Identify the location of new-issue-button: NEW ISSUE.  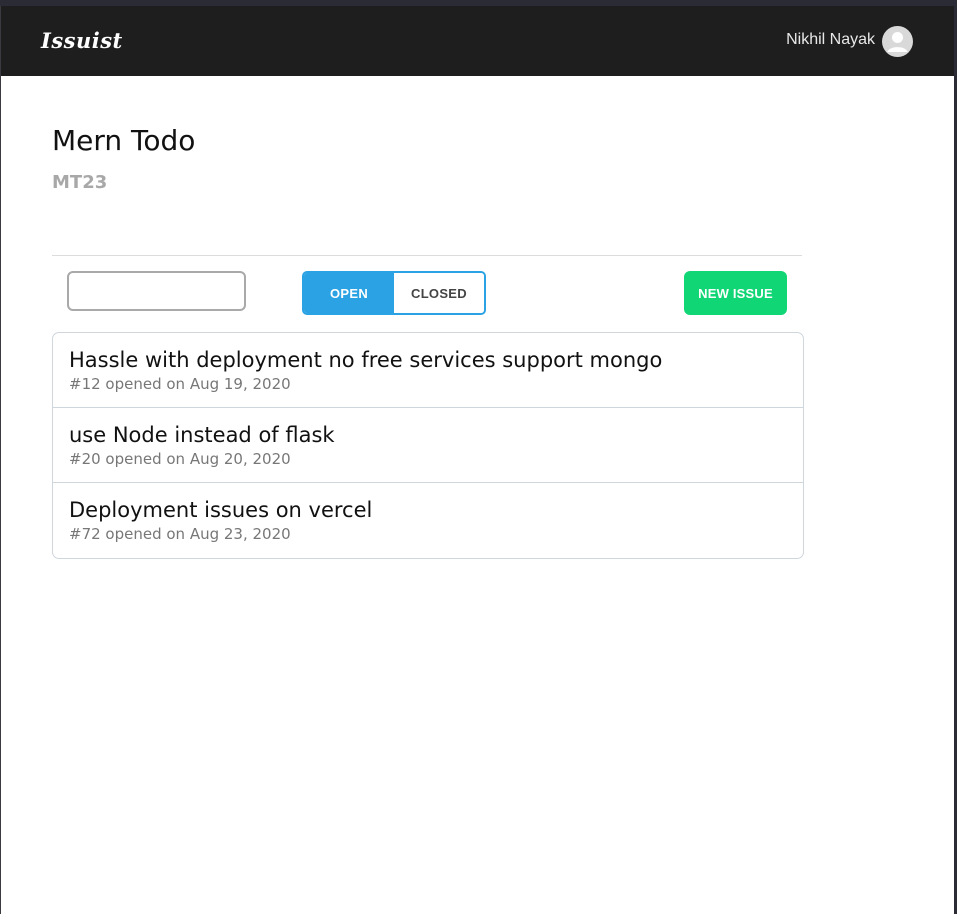
(735, 293).